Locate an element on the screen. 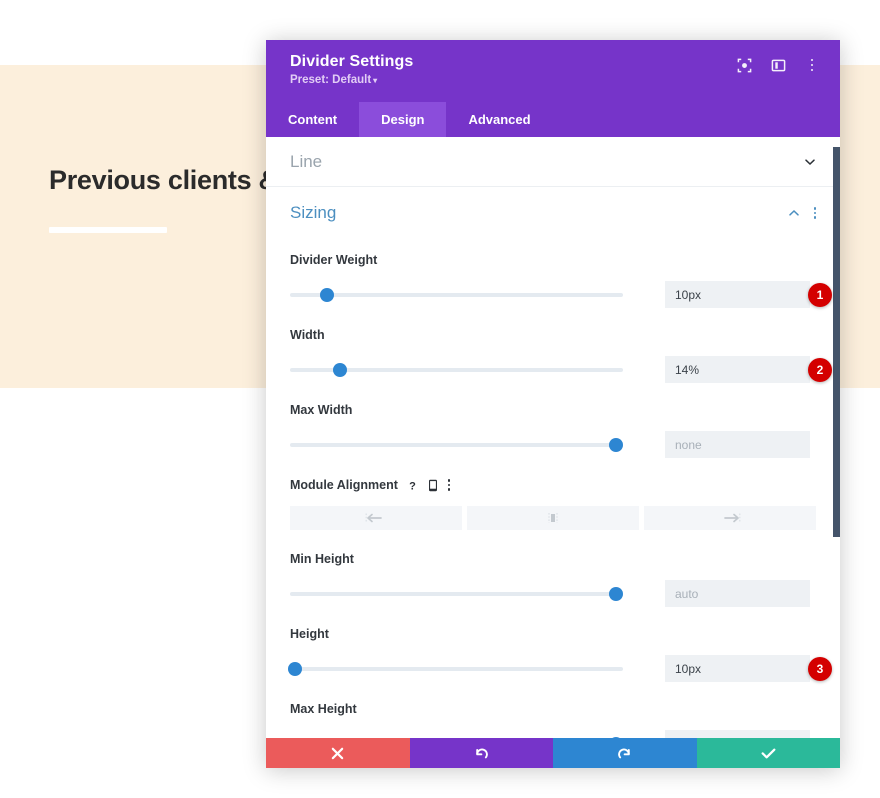  modal-footer is located at coordinates (553, 753).